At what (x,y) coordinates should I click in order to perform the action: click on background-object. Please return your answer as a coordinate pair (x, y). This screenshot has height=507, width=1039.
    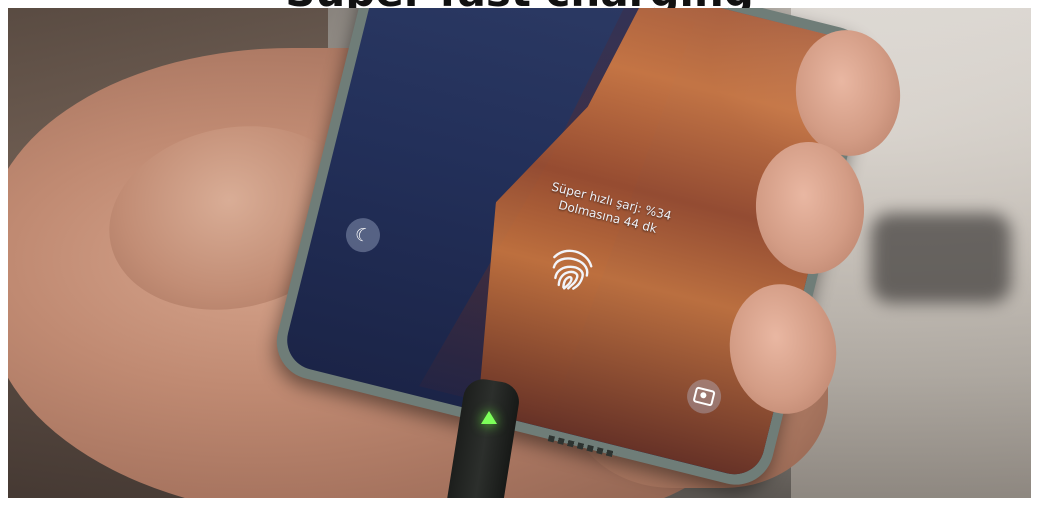
    Looking at the image, I should click on (941, 258).